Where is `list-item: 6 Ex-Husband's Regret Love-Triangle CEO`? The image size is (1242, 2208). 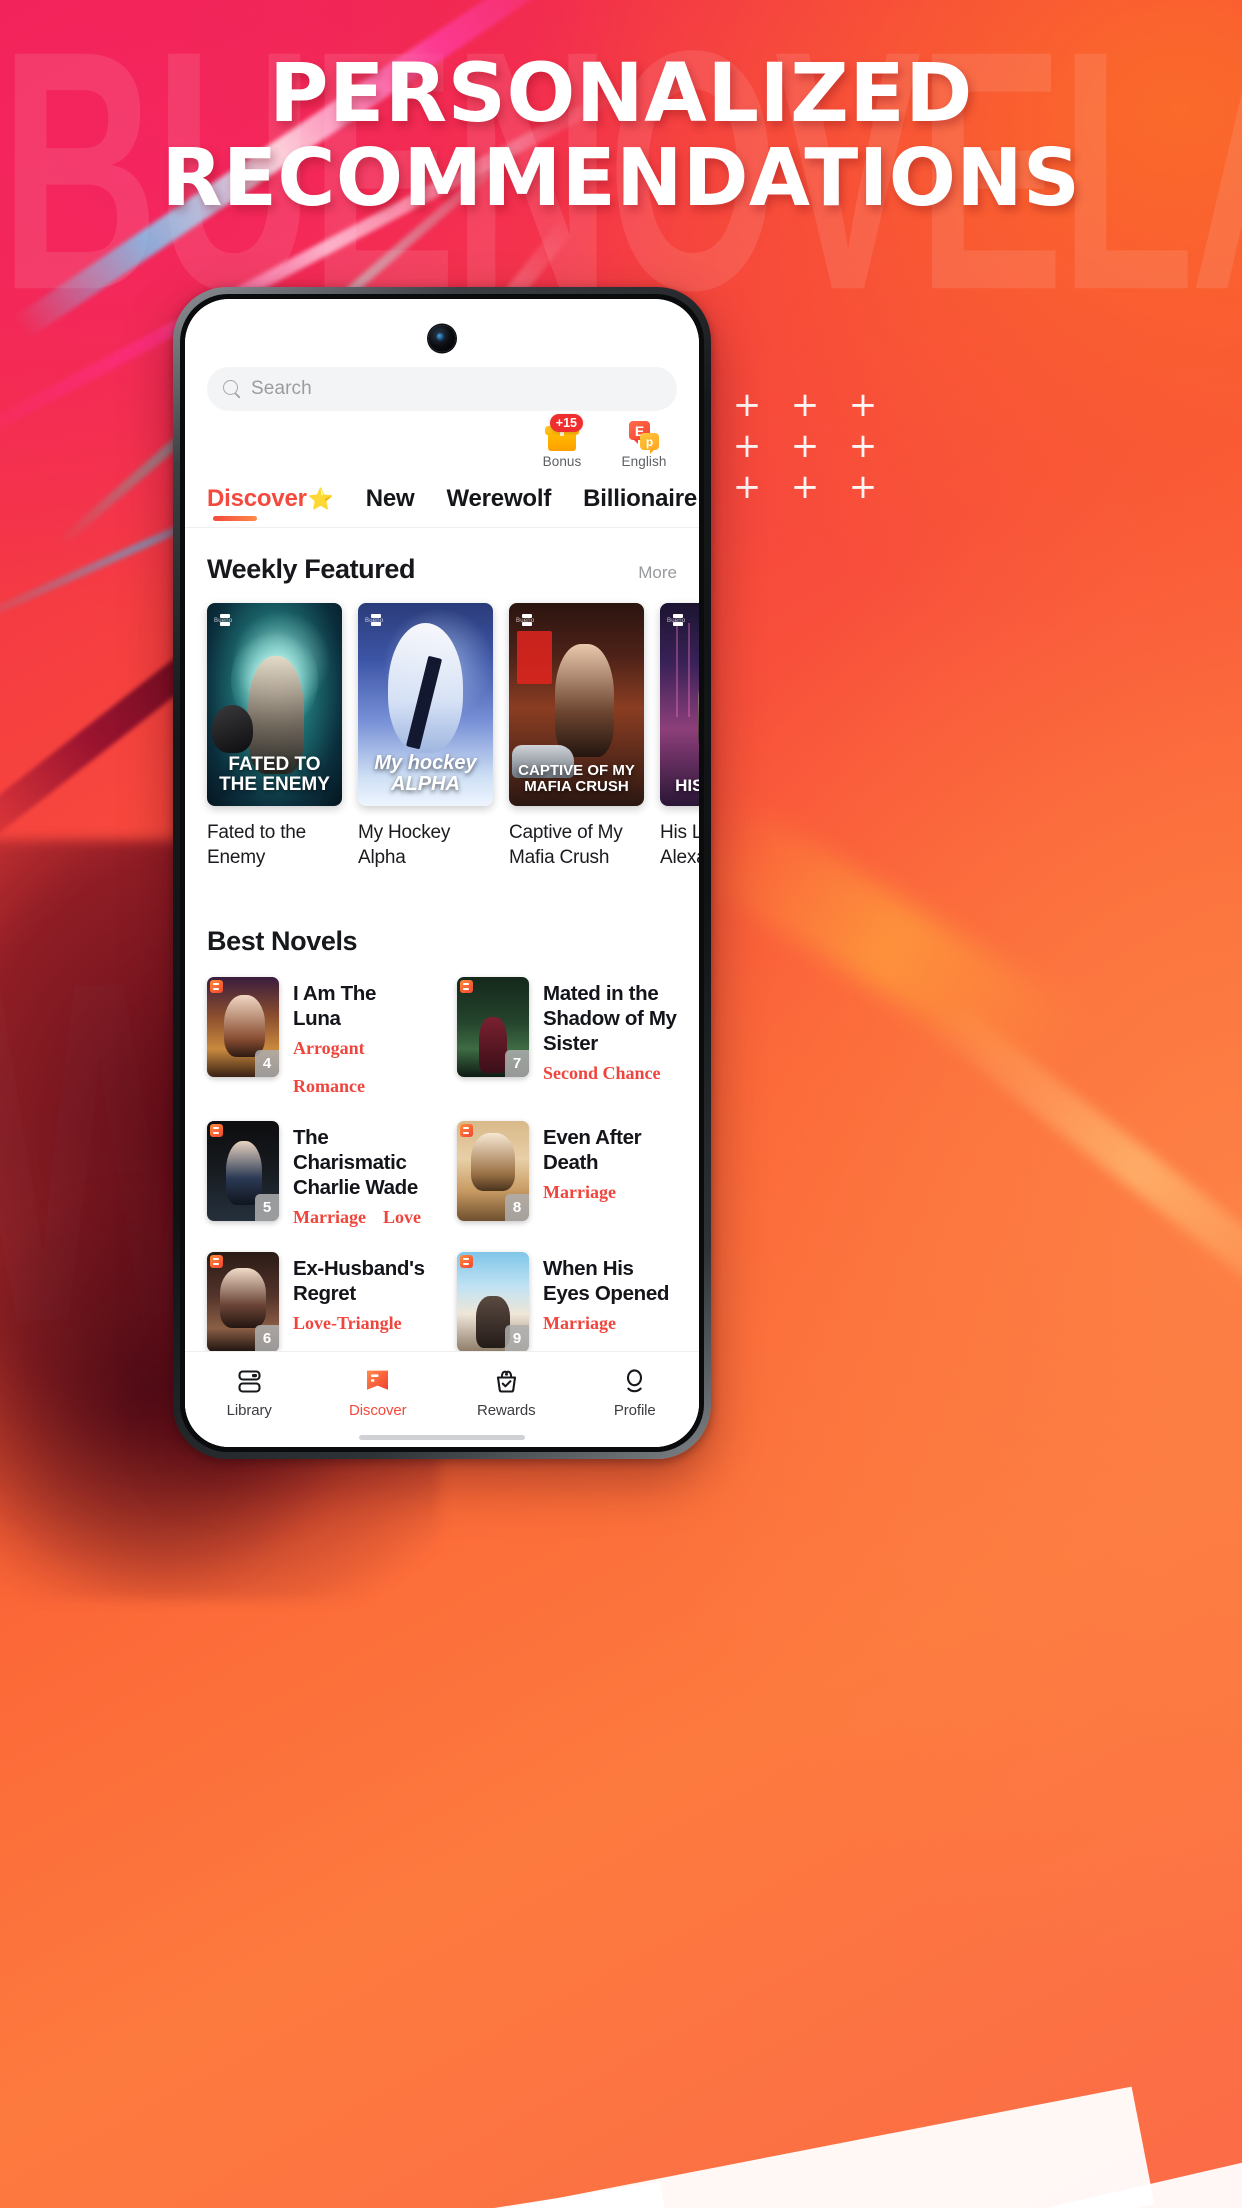 list-item: 6 Ex-Husband's Regret Love-Triangle CEO is located at coordinates (317, 1301).